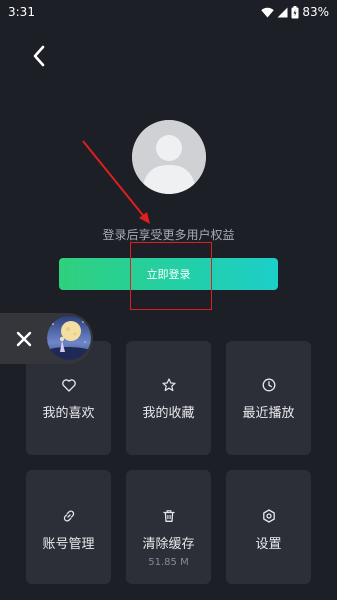 Image resolution: width=337 pixels, height=600 pixels. Describe the element at coordinates (168, 274) in the screenshot. I see `login-button: 立即登录` at that location.